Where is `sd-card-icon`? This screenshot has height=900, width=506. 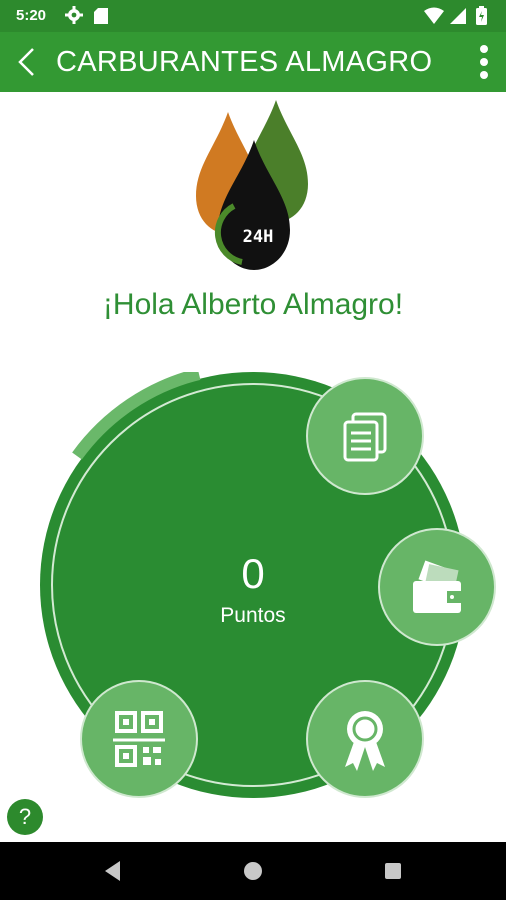
sd-card-icon is located at coordinates (101, 18).